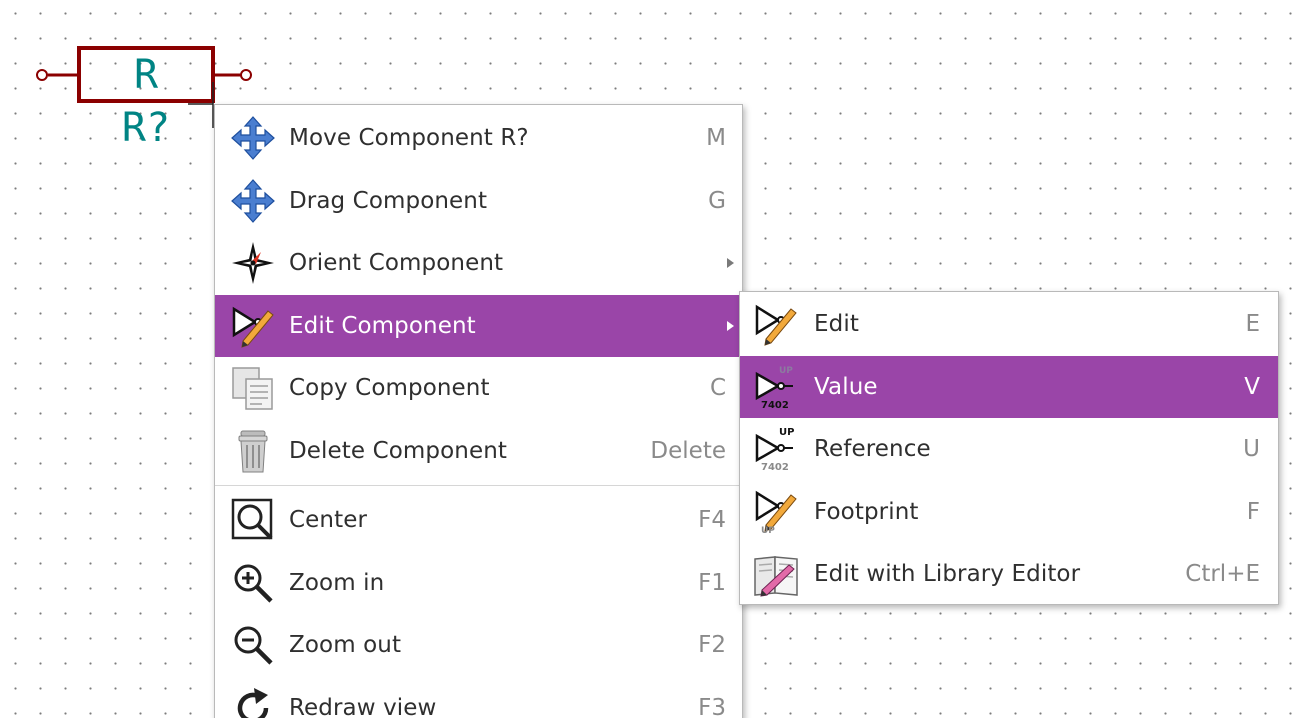  I want to click on menu-separator, so click(478, 485).